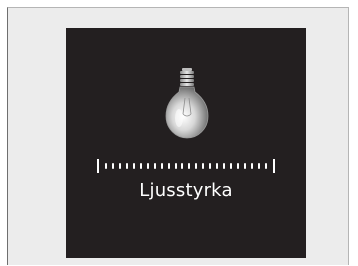  Describe the element at coordinates (186, 190) in the screenshot. I see `brightness-label: Ljusstyrka` at that location.